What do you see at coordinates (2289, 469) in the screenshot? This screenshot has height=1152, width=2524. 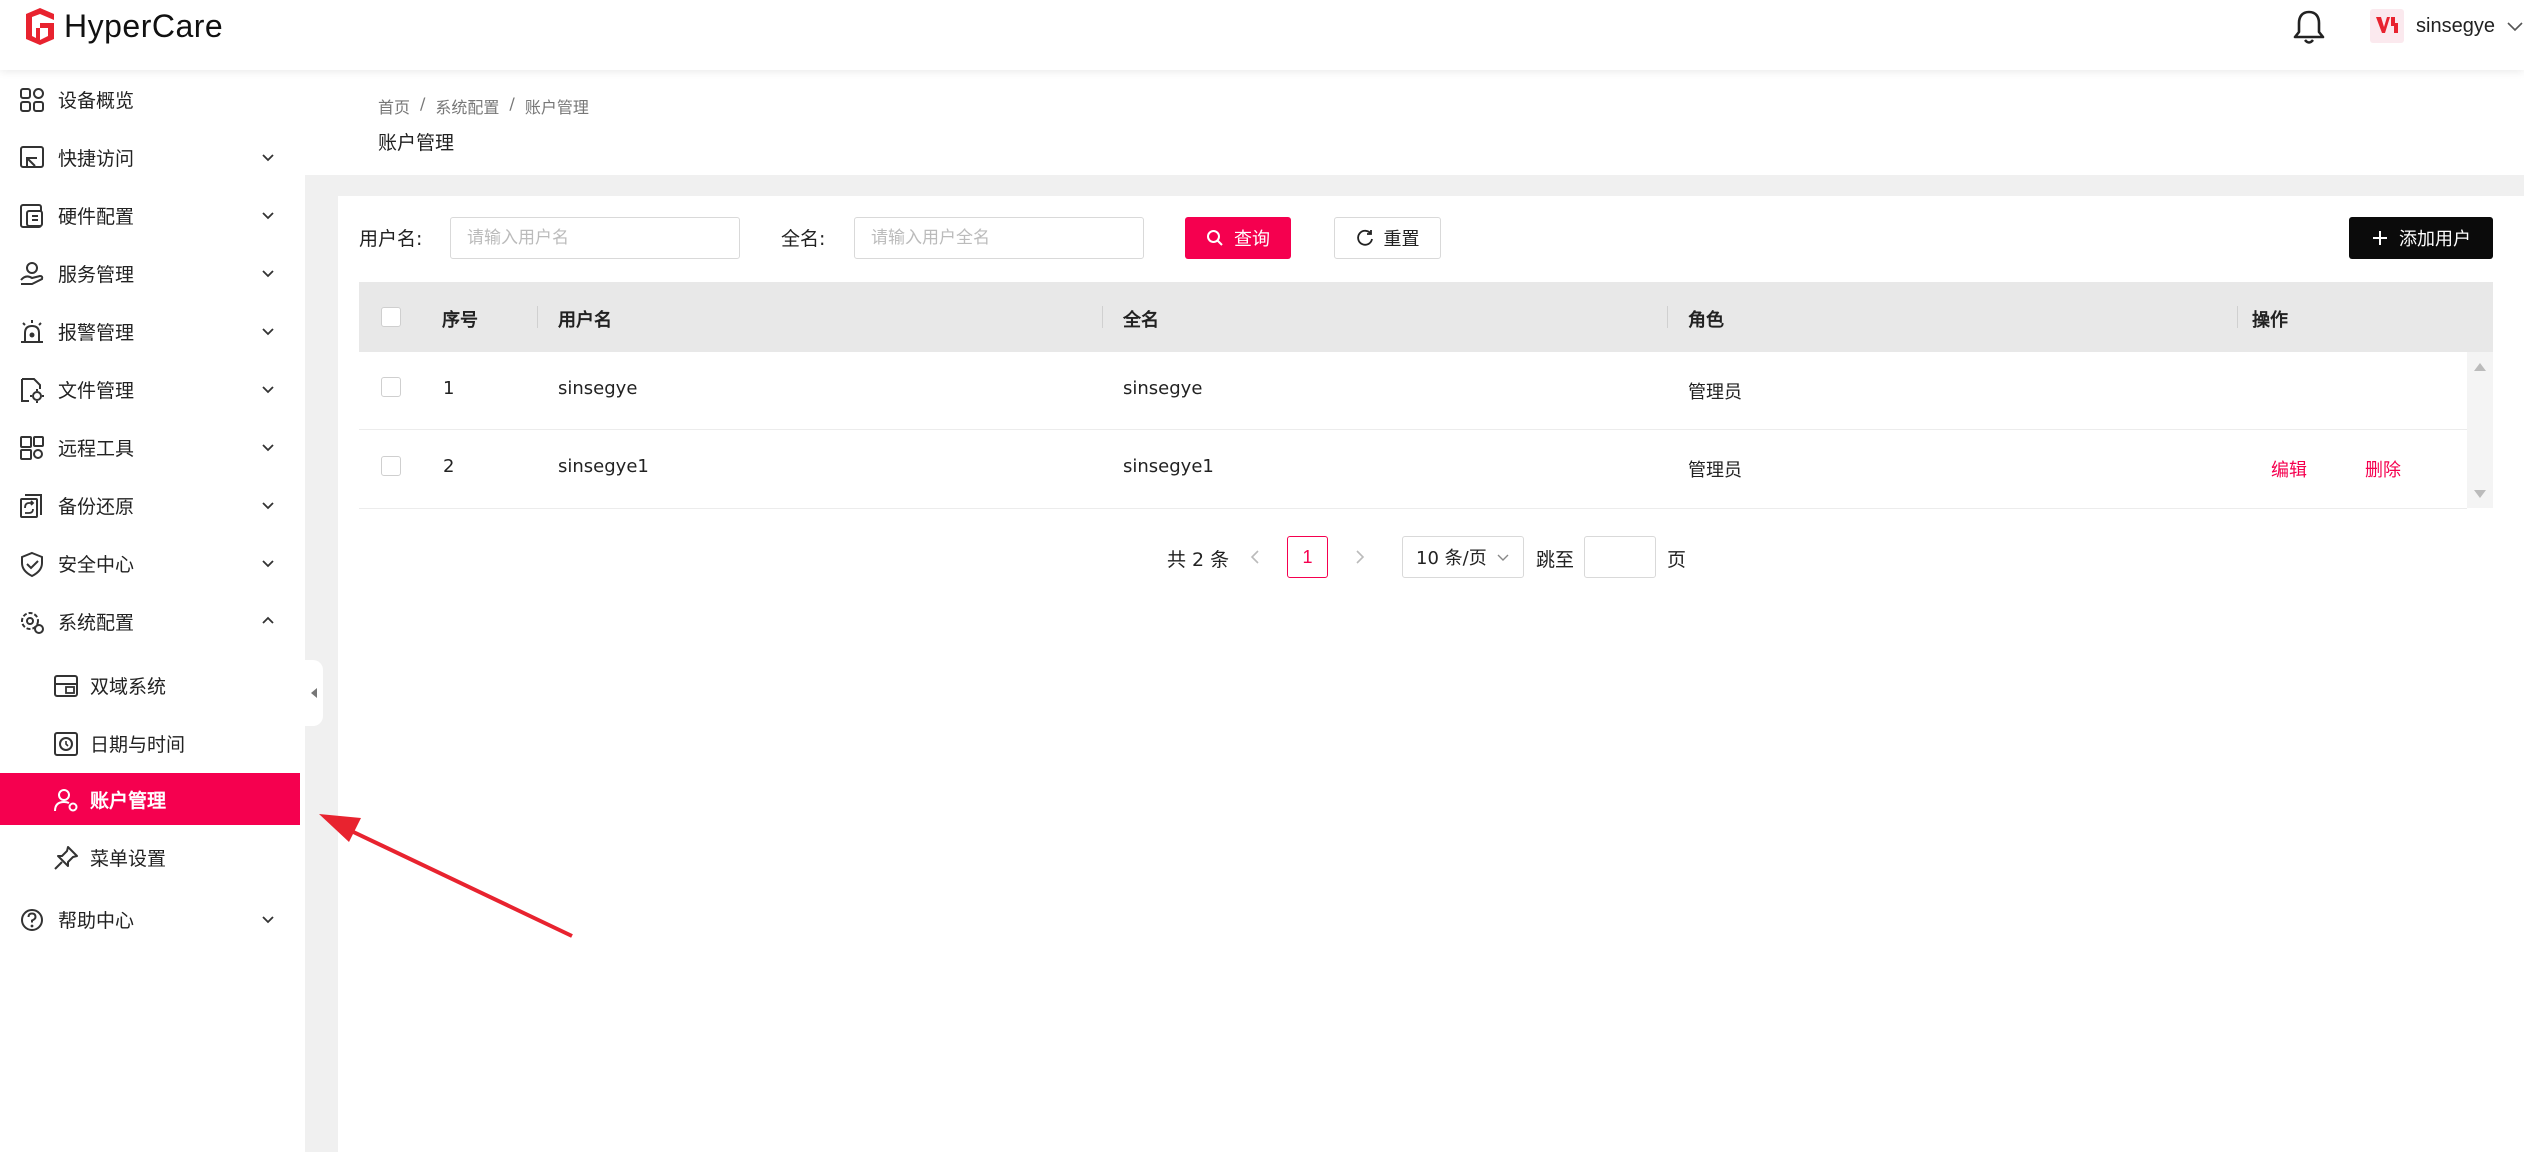 I see `edit-link: 编辑` at bounding box center [2289, 469].